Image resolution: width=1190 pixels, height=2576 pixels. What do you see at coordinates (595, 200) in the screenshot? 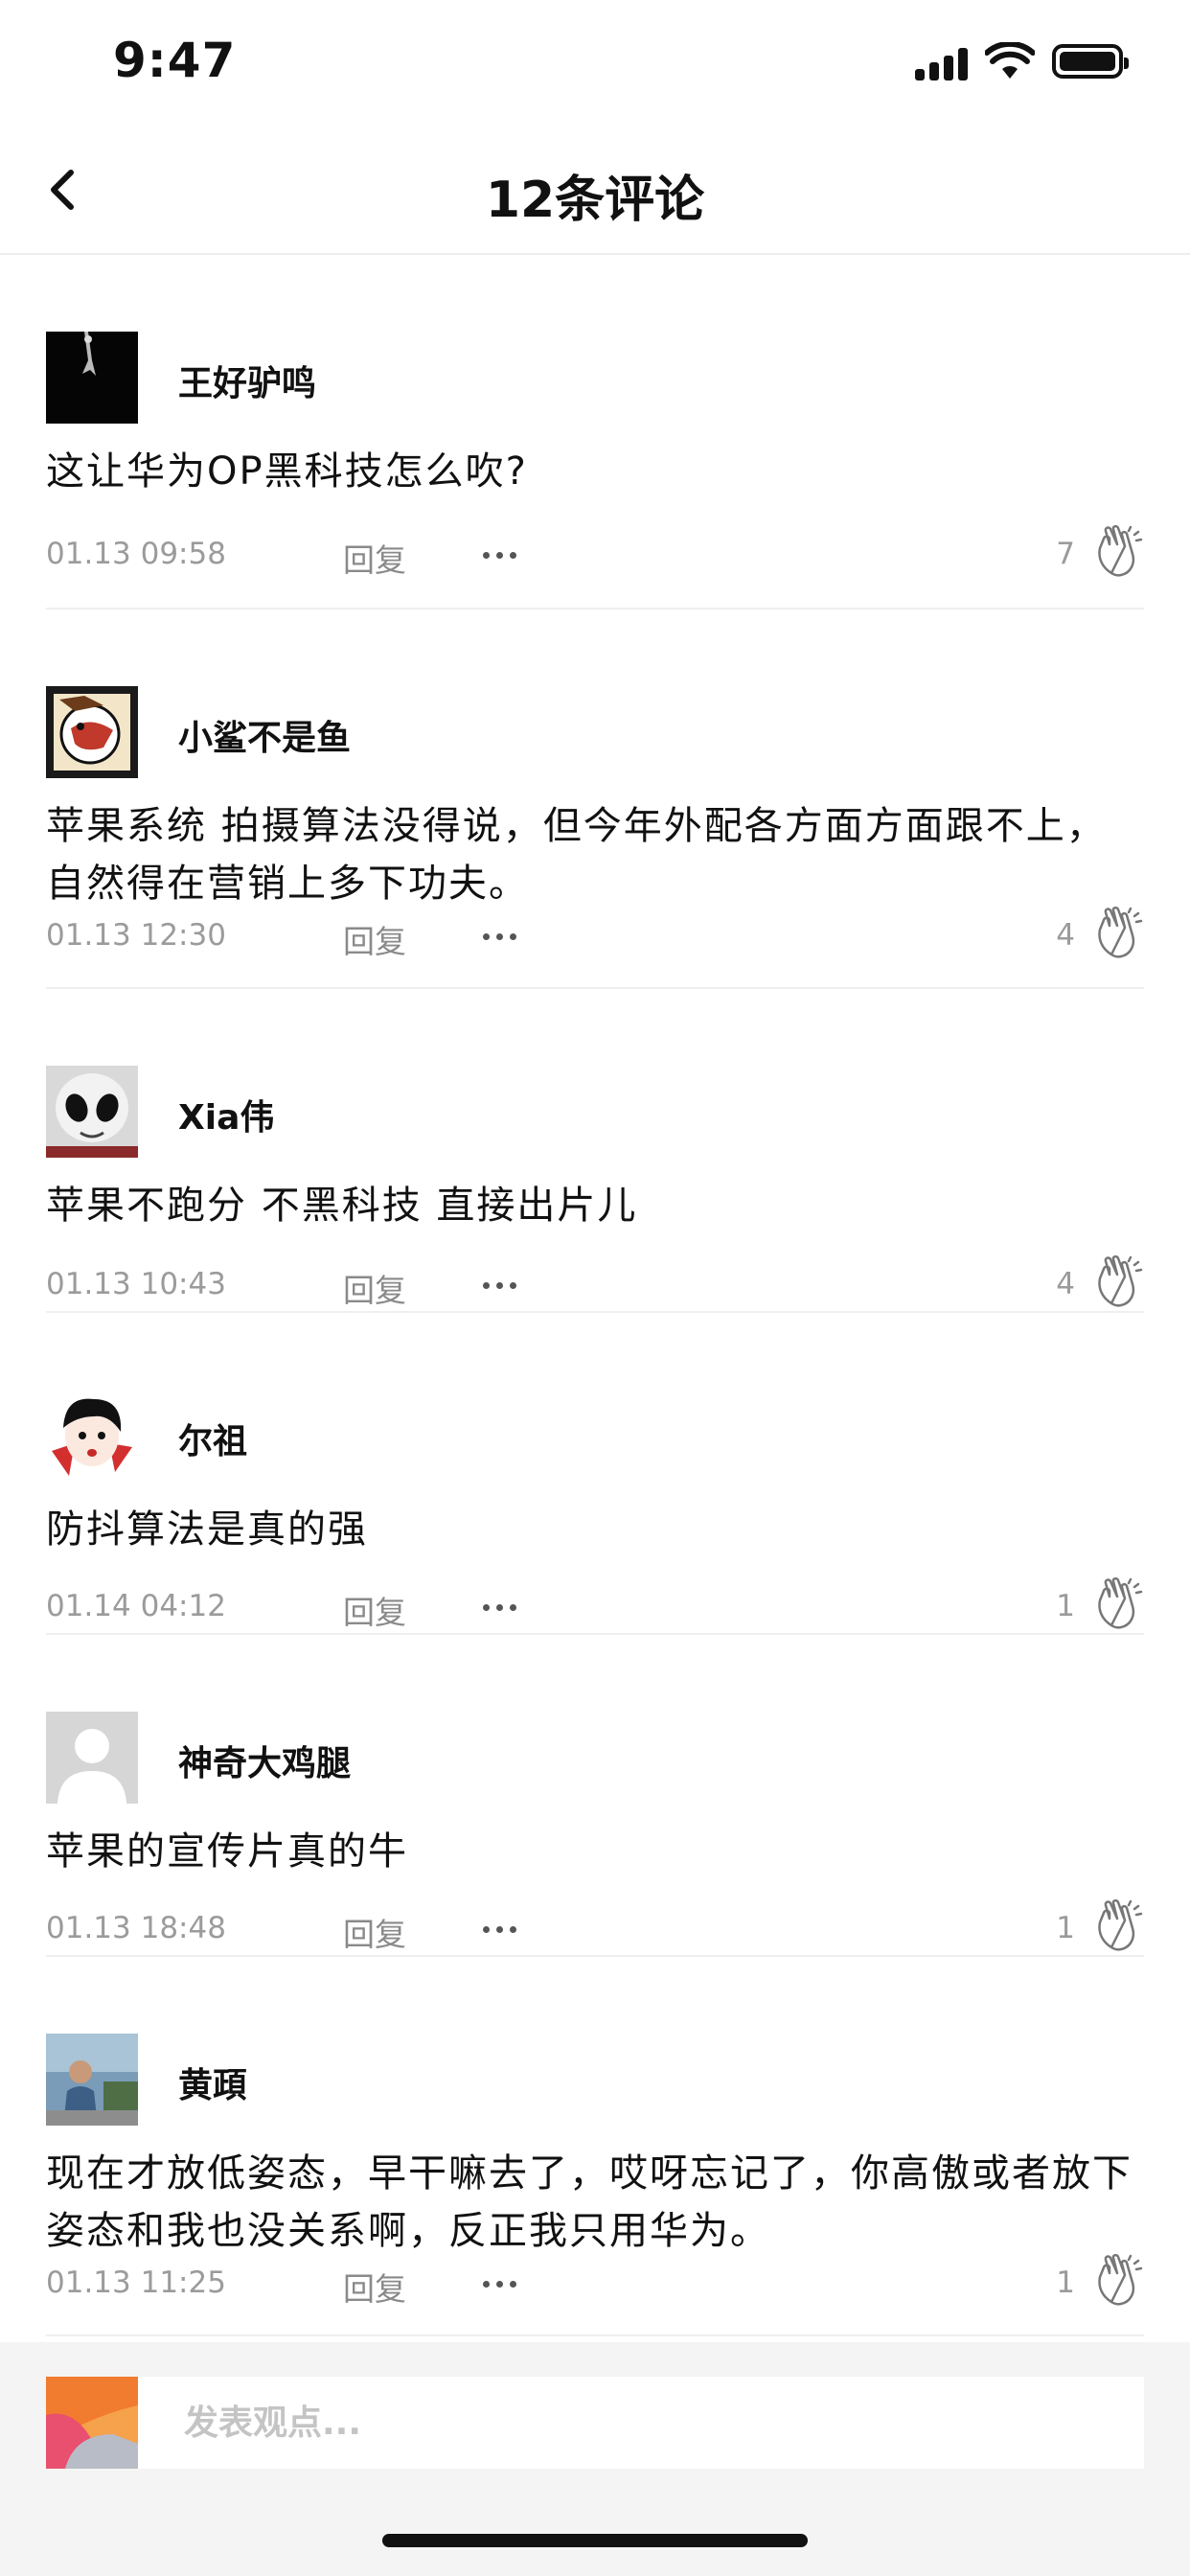
I see `page-title: 12条评论` at bounding box center [595, 200].